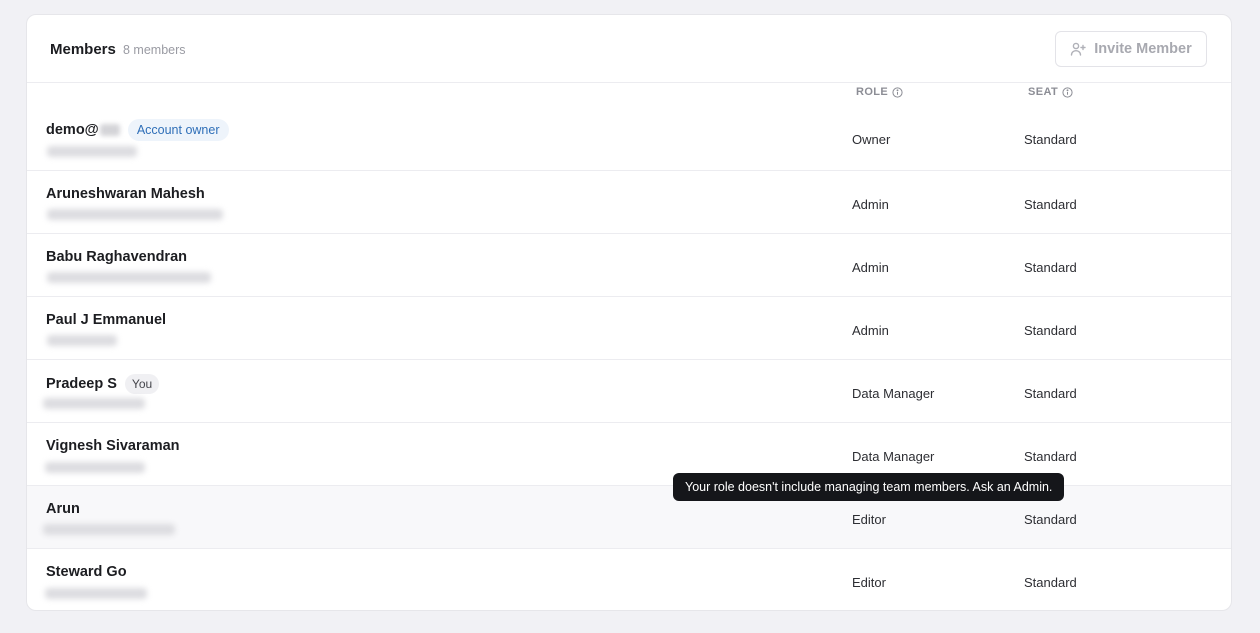 The image size is (1260, 633). I want to click on member-name: Babu Raghavendran, so click(116, 257).